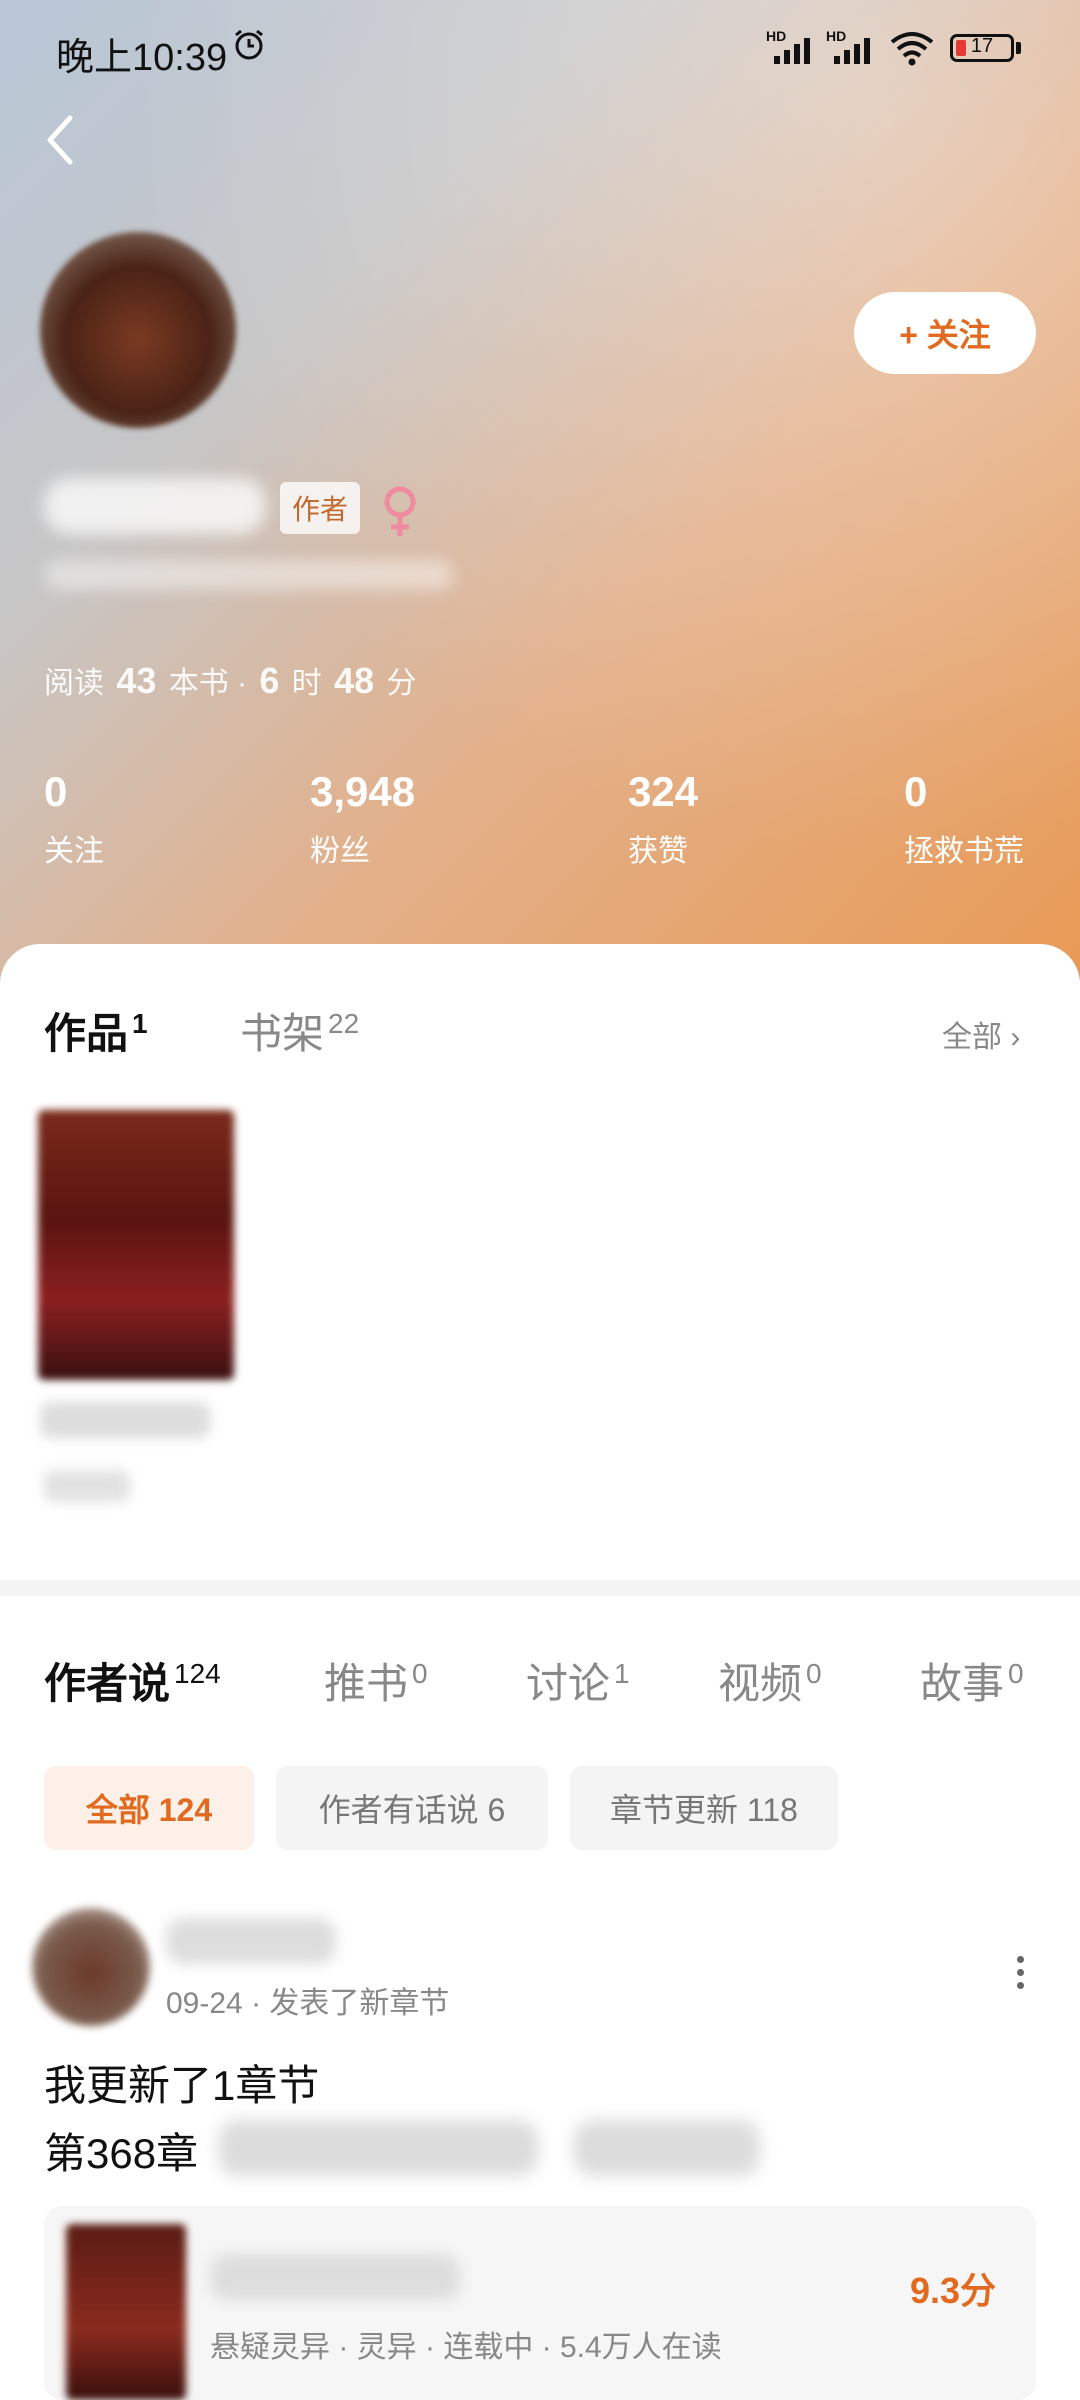 The height and width of the screenshot is (2400, 1080). Describe the element at coordinates (401, 683) in the screenshot. I see `reading-minutes-unit: 分` at that location.